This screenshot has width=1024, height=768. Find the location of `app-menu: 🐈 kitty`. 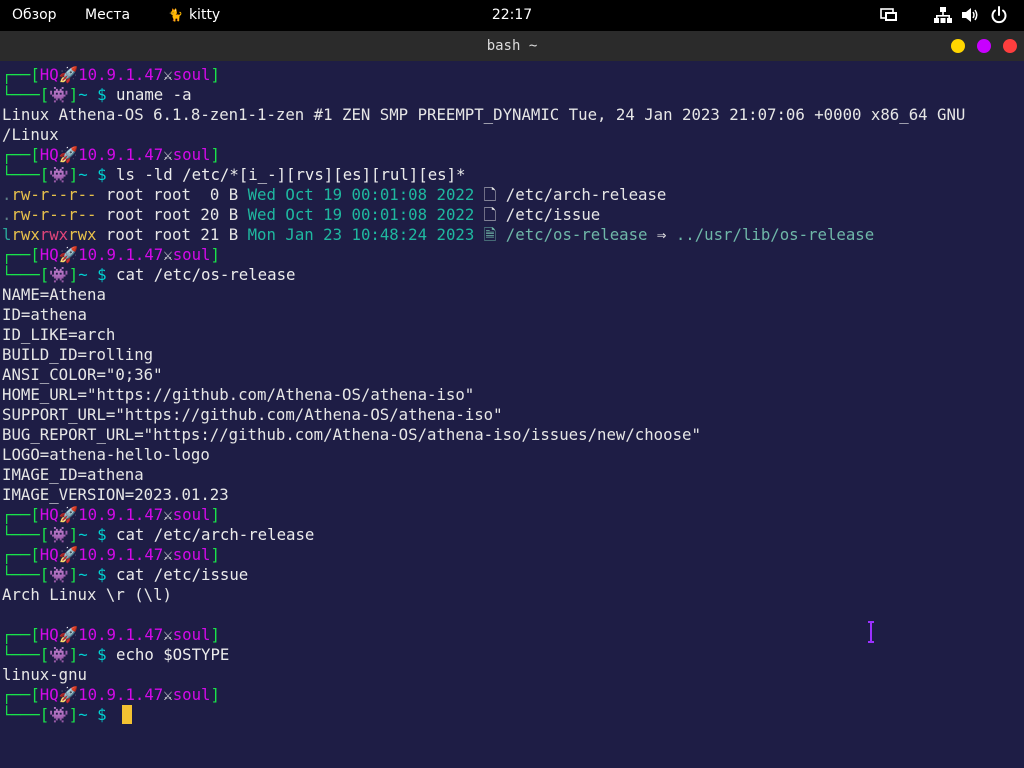

app-menu: 🐈 kitty is located at coordinates (194, 15).